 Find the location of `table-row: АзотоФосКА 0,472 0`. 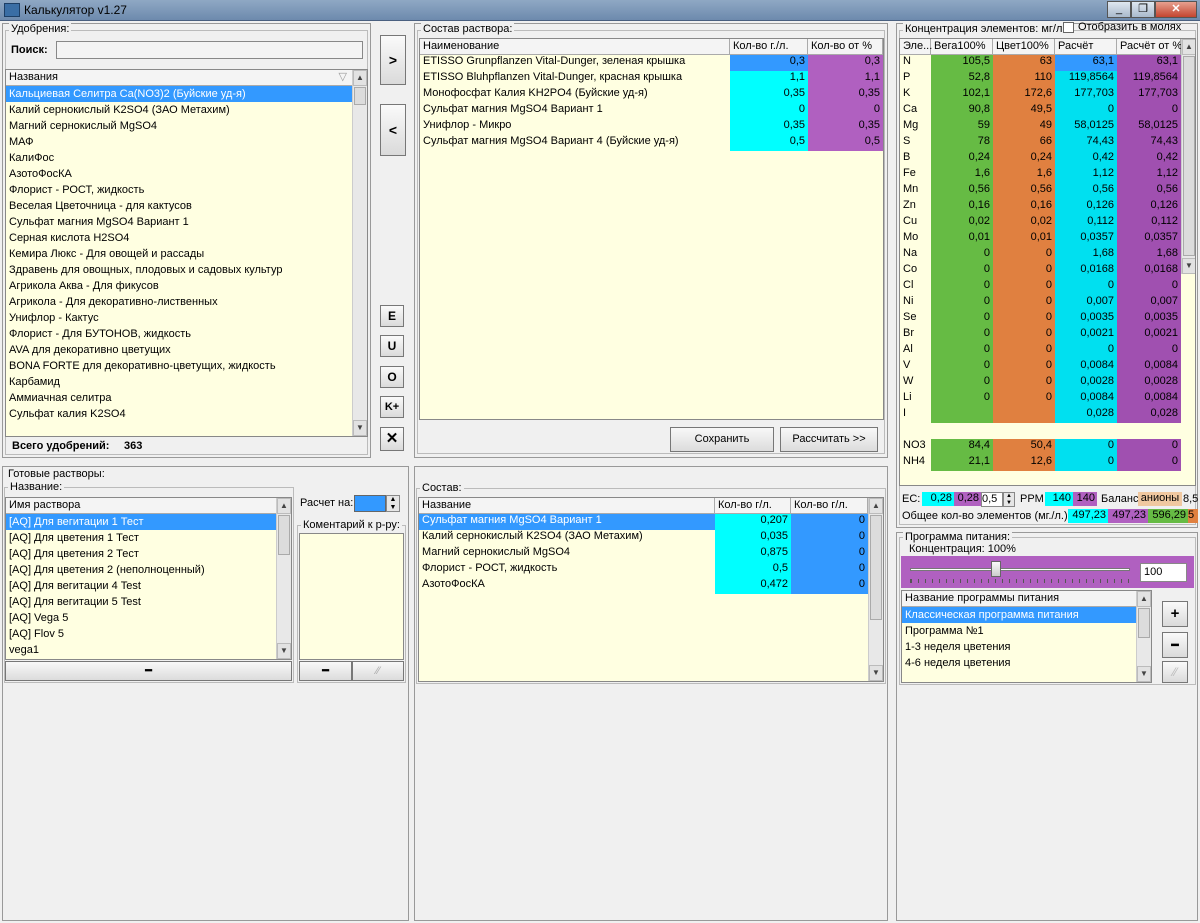

table-row: АзотоФосКА 0,472 0 is located at coordinates (643, 586).